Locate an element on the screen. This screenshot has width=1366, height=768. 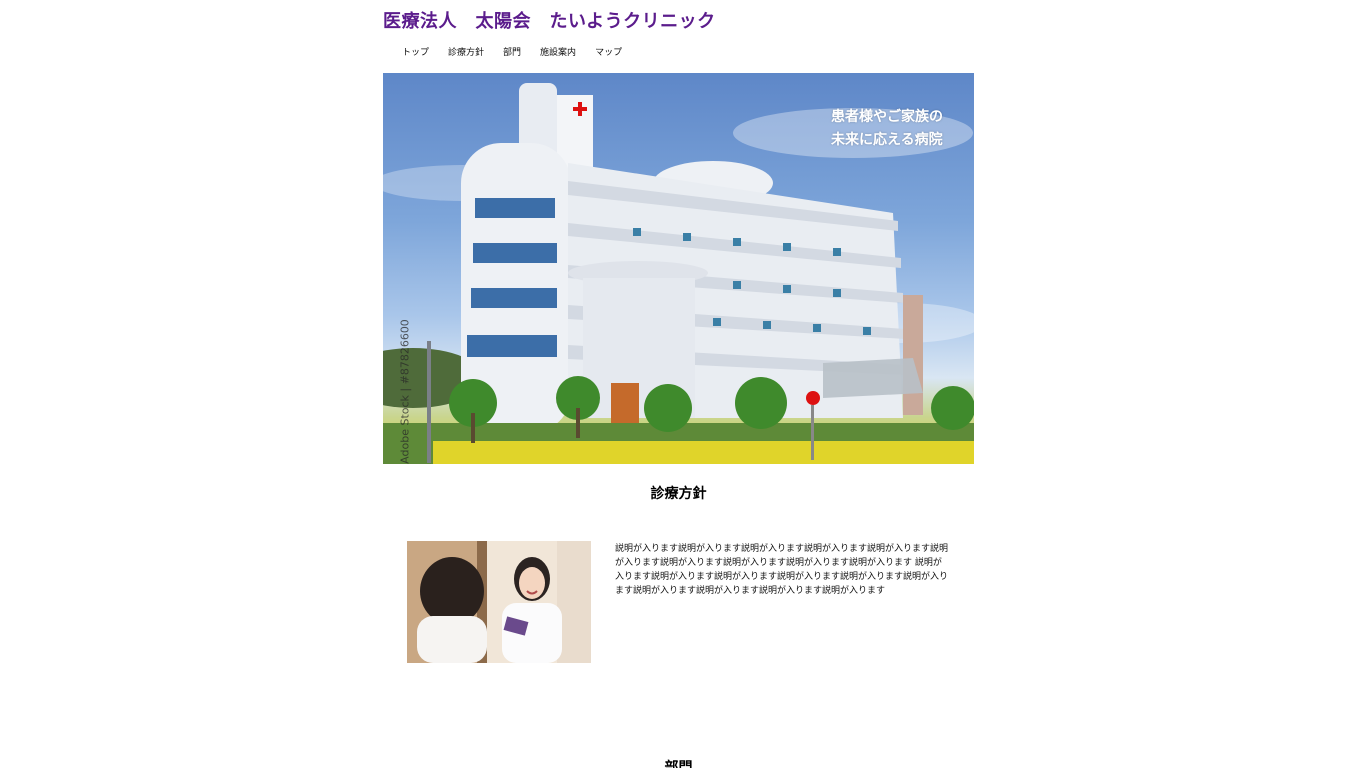
nav-item-facility: 施設案内 is located at coordinates (558, 51).